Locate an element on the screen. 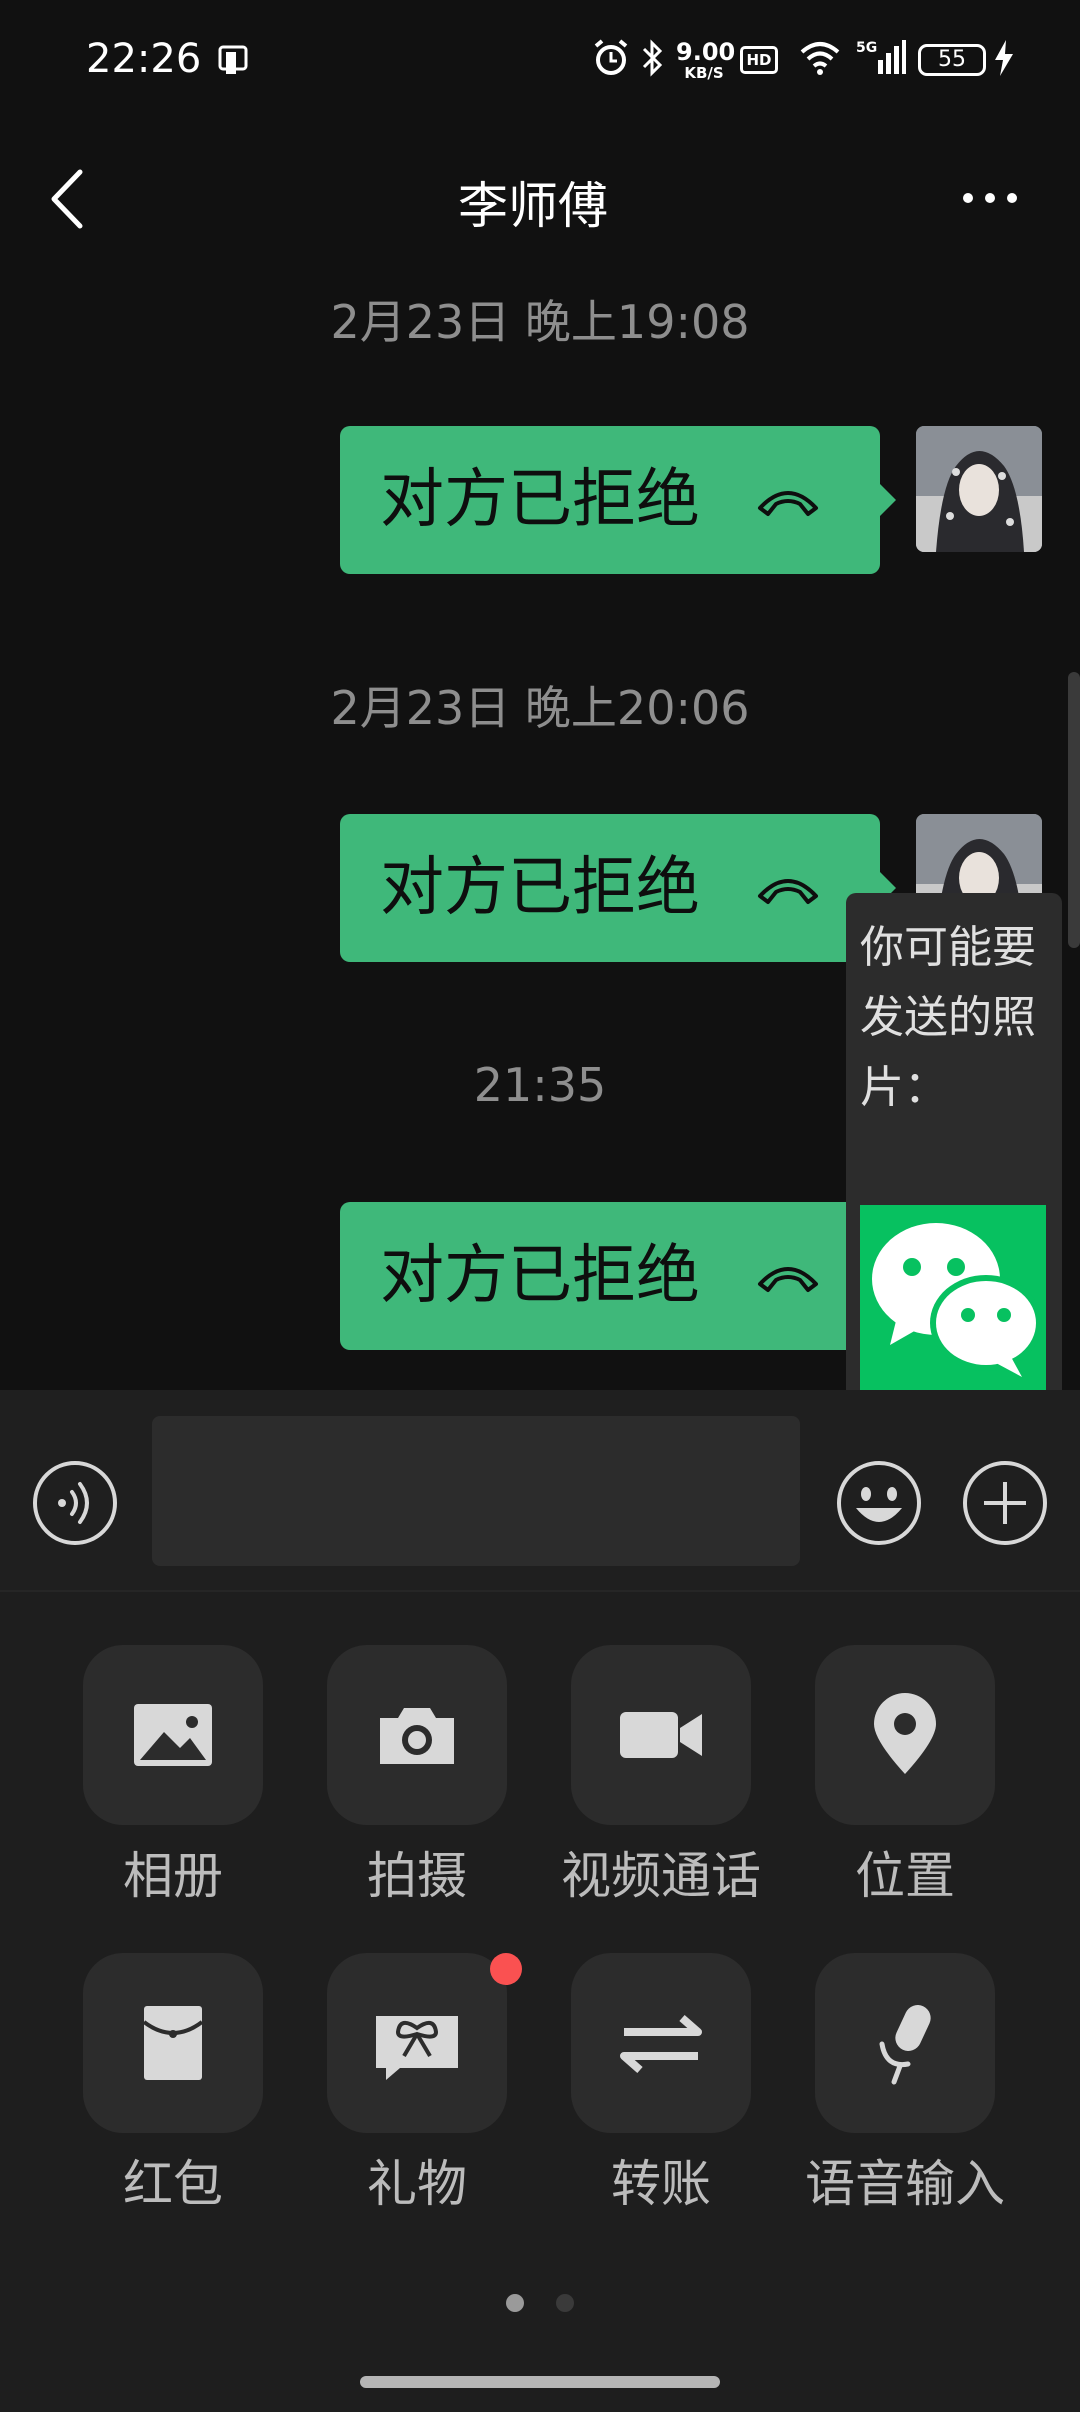 The image size is (1080, 2412). gift-button is located at coordinates (417, 2043).